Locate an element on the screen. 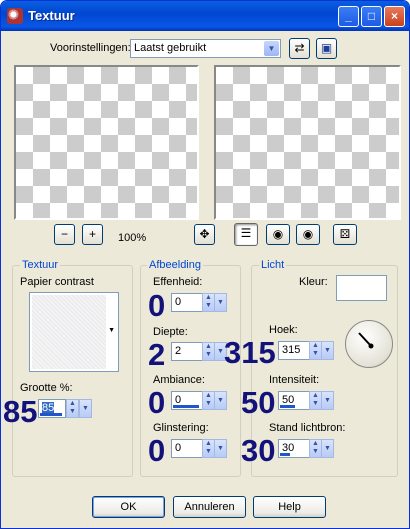 This screenshot has height=529, width=410. smoothness-label: Effenheid: is located at coordinates (178, 282).